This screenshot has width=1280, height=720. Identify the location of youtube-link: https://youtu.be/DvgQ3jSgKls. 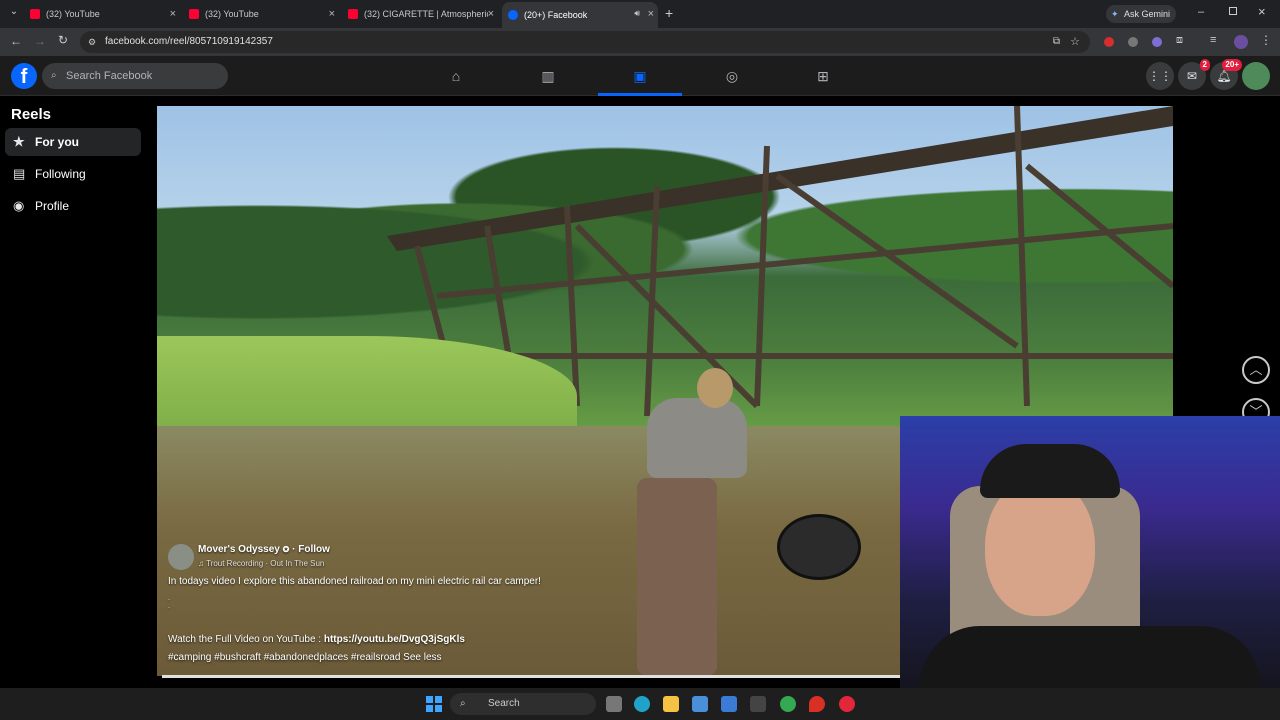
(394, 639).